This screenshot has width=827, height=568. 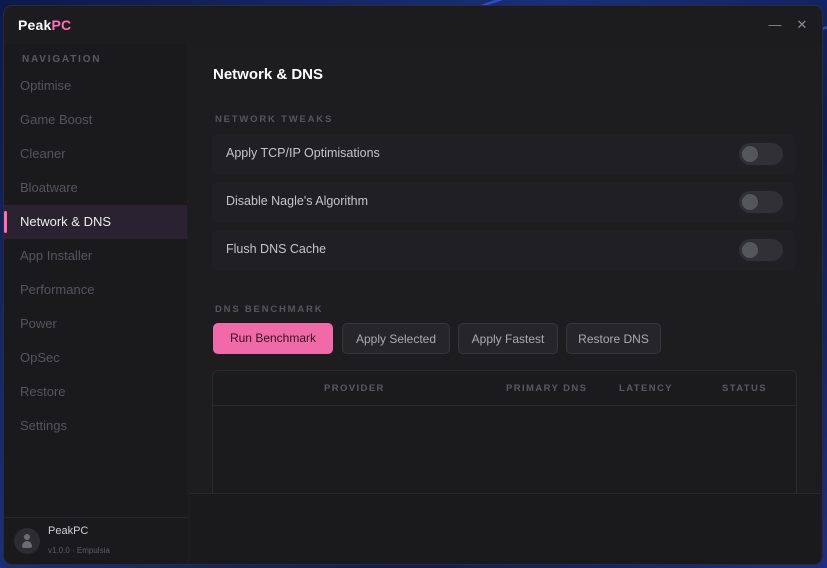 What do you see at coordinates (354, 388) in the screenshot?
I see `column-provider: PROVIDER` at bounding box center [354, 388].